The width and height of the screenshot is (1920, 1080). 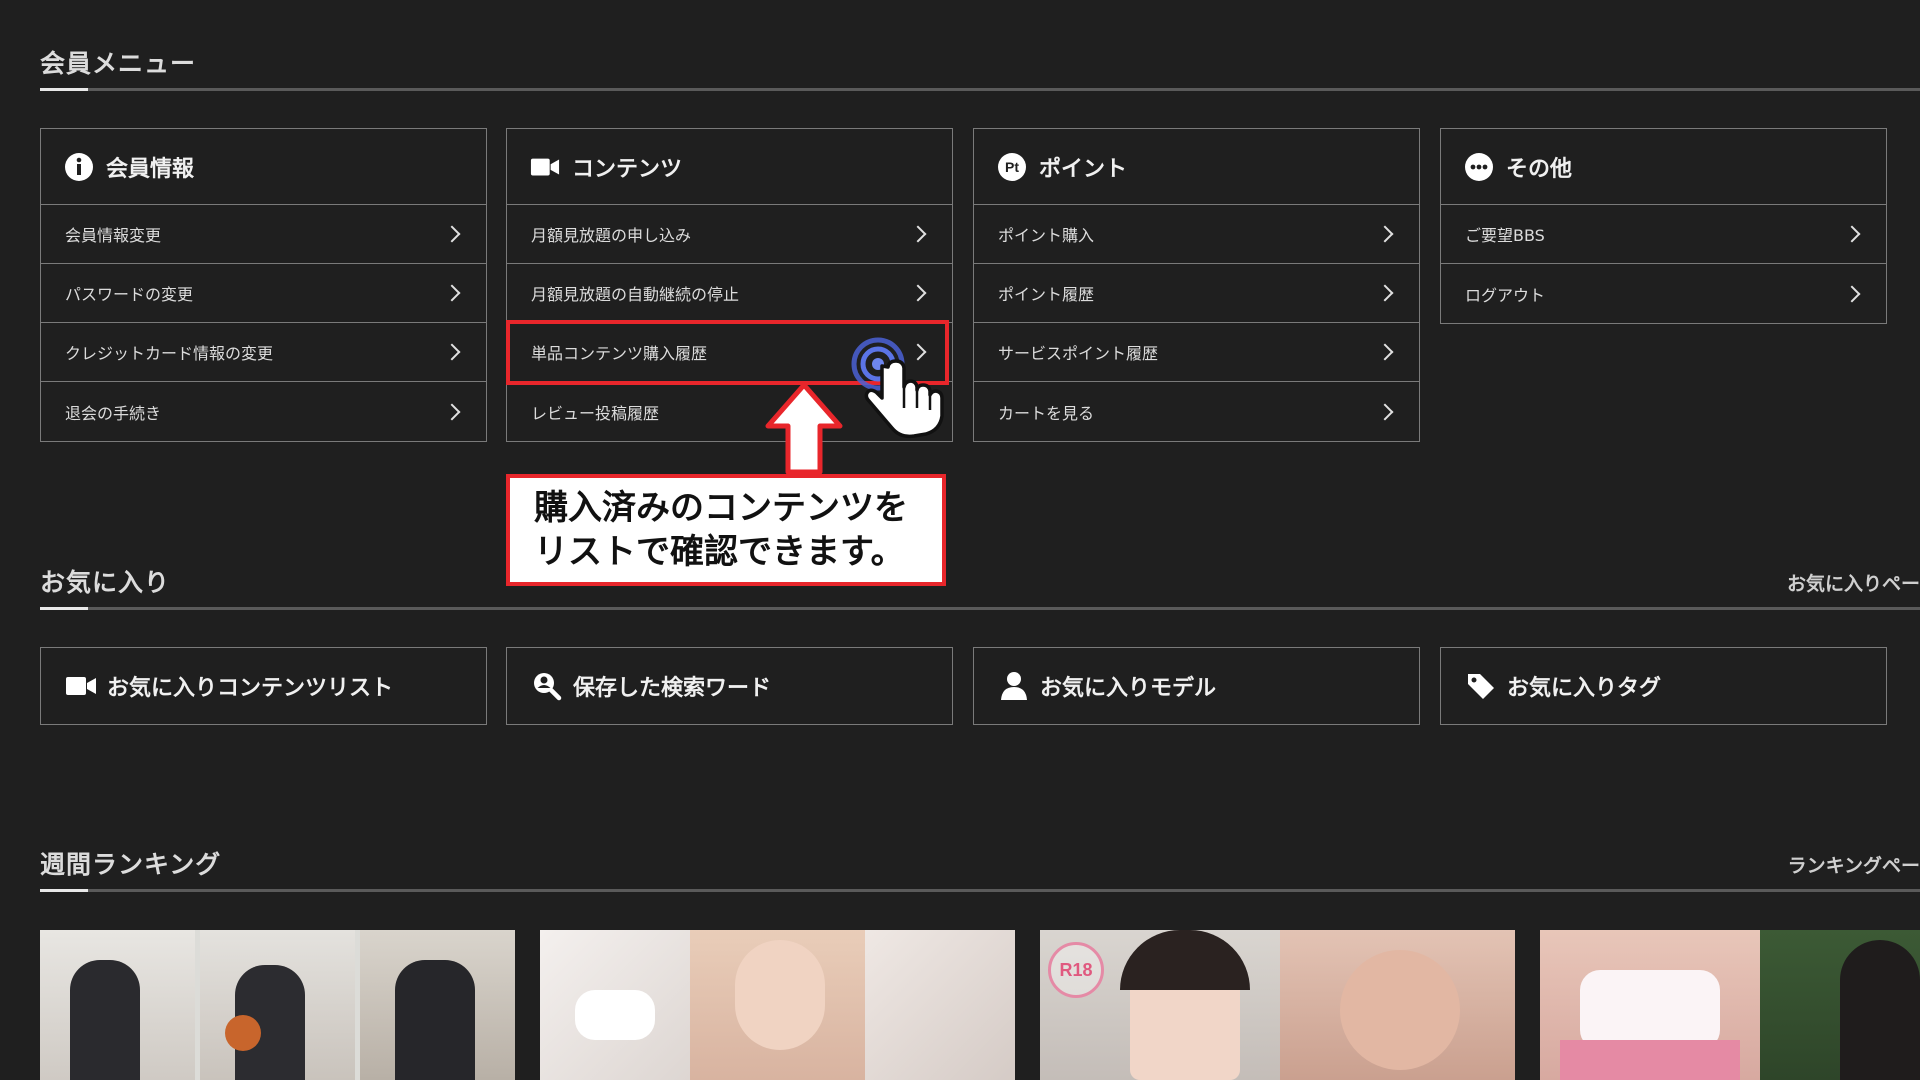 I want to click on favorite-models-button: お気に入りモデル, so click(x=1196, y=686).